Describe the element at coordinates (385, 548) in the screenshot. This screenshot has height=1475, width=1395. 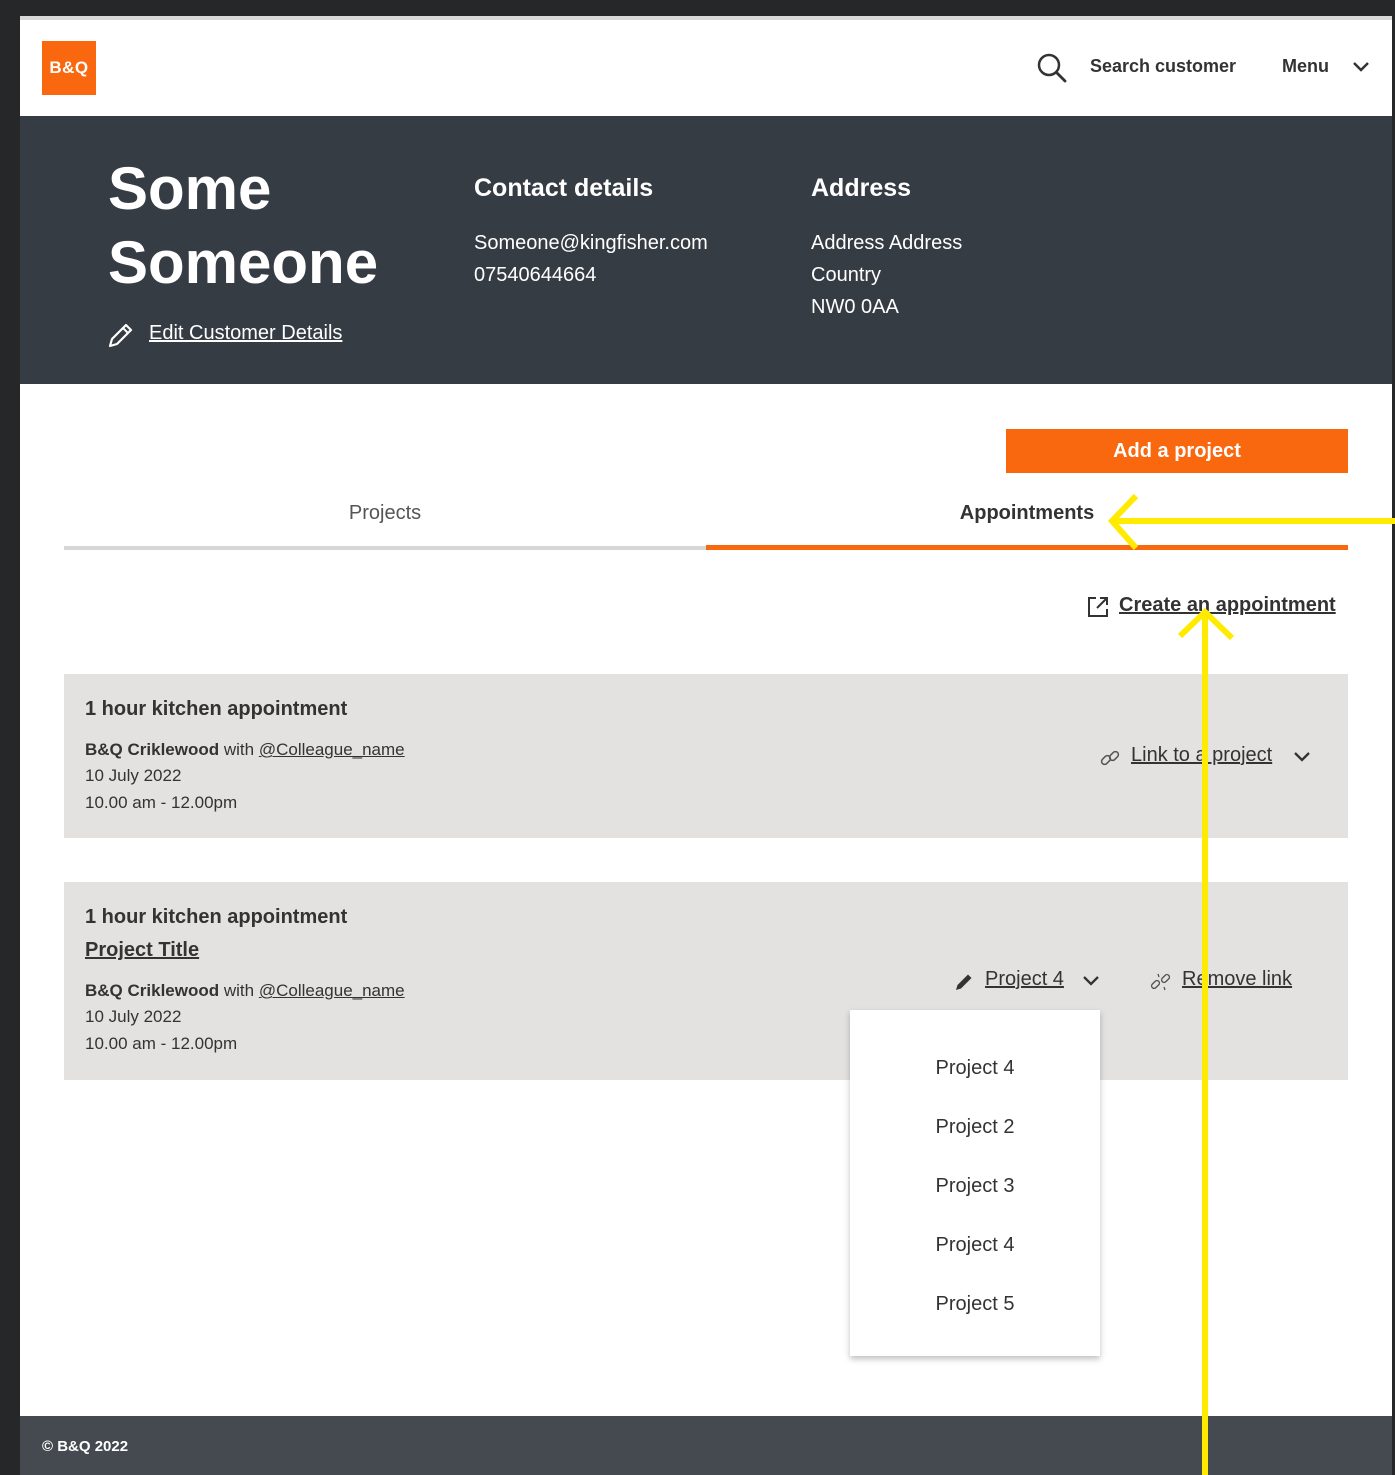
I see `tab-projects-underline` at that location.